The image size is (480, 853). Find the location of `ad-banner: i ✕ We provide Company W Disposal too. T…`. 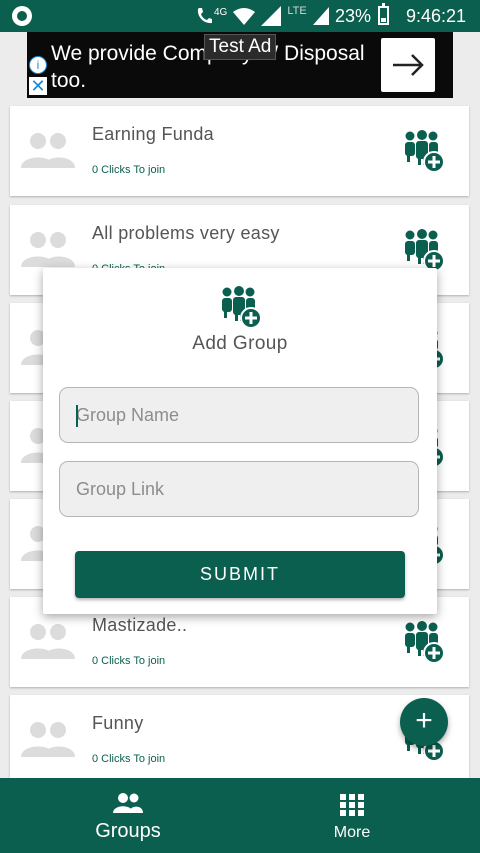

ad-banner: i ✕ We provide Company W Disposal too. T… is located at coordinates (240, 65).